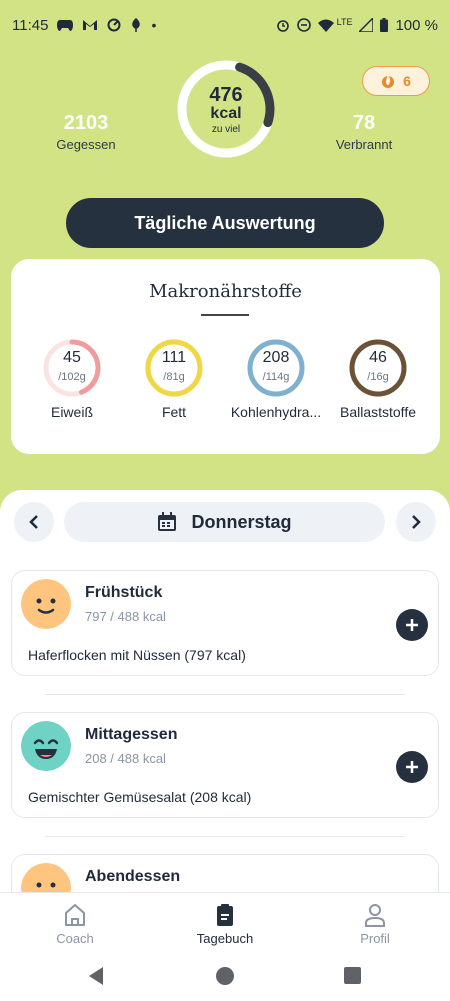  I want to click on calorie-unit: kcal, so click(226, 113).